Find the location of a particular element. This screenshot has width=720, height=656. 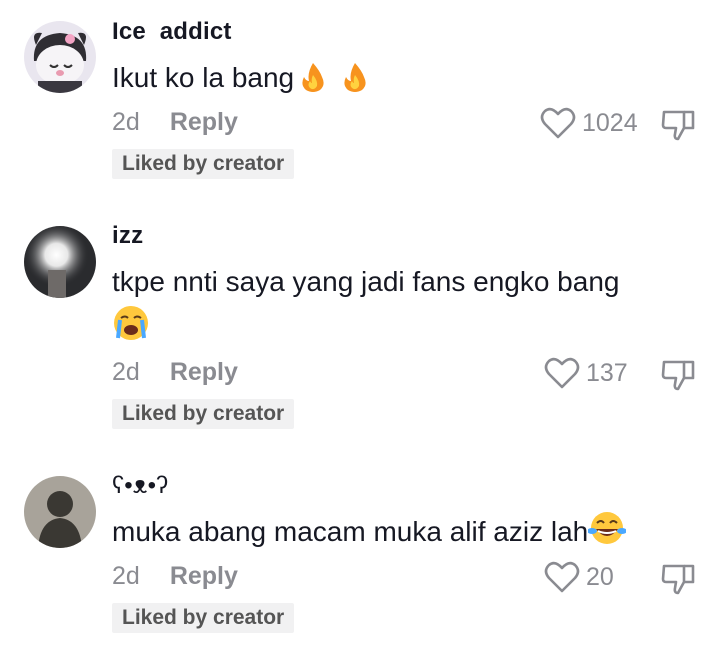

comment-text: muka abang macam muka alif aziz lah is located at coordinates (407, 535).